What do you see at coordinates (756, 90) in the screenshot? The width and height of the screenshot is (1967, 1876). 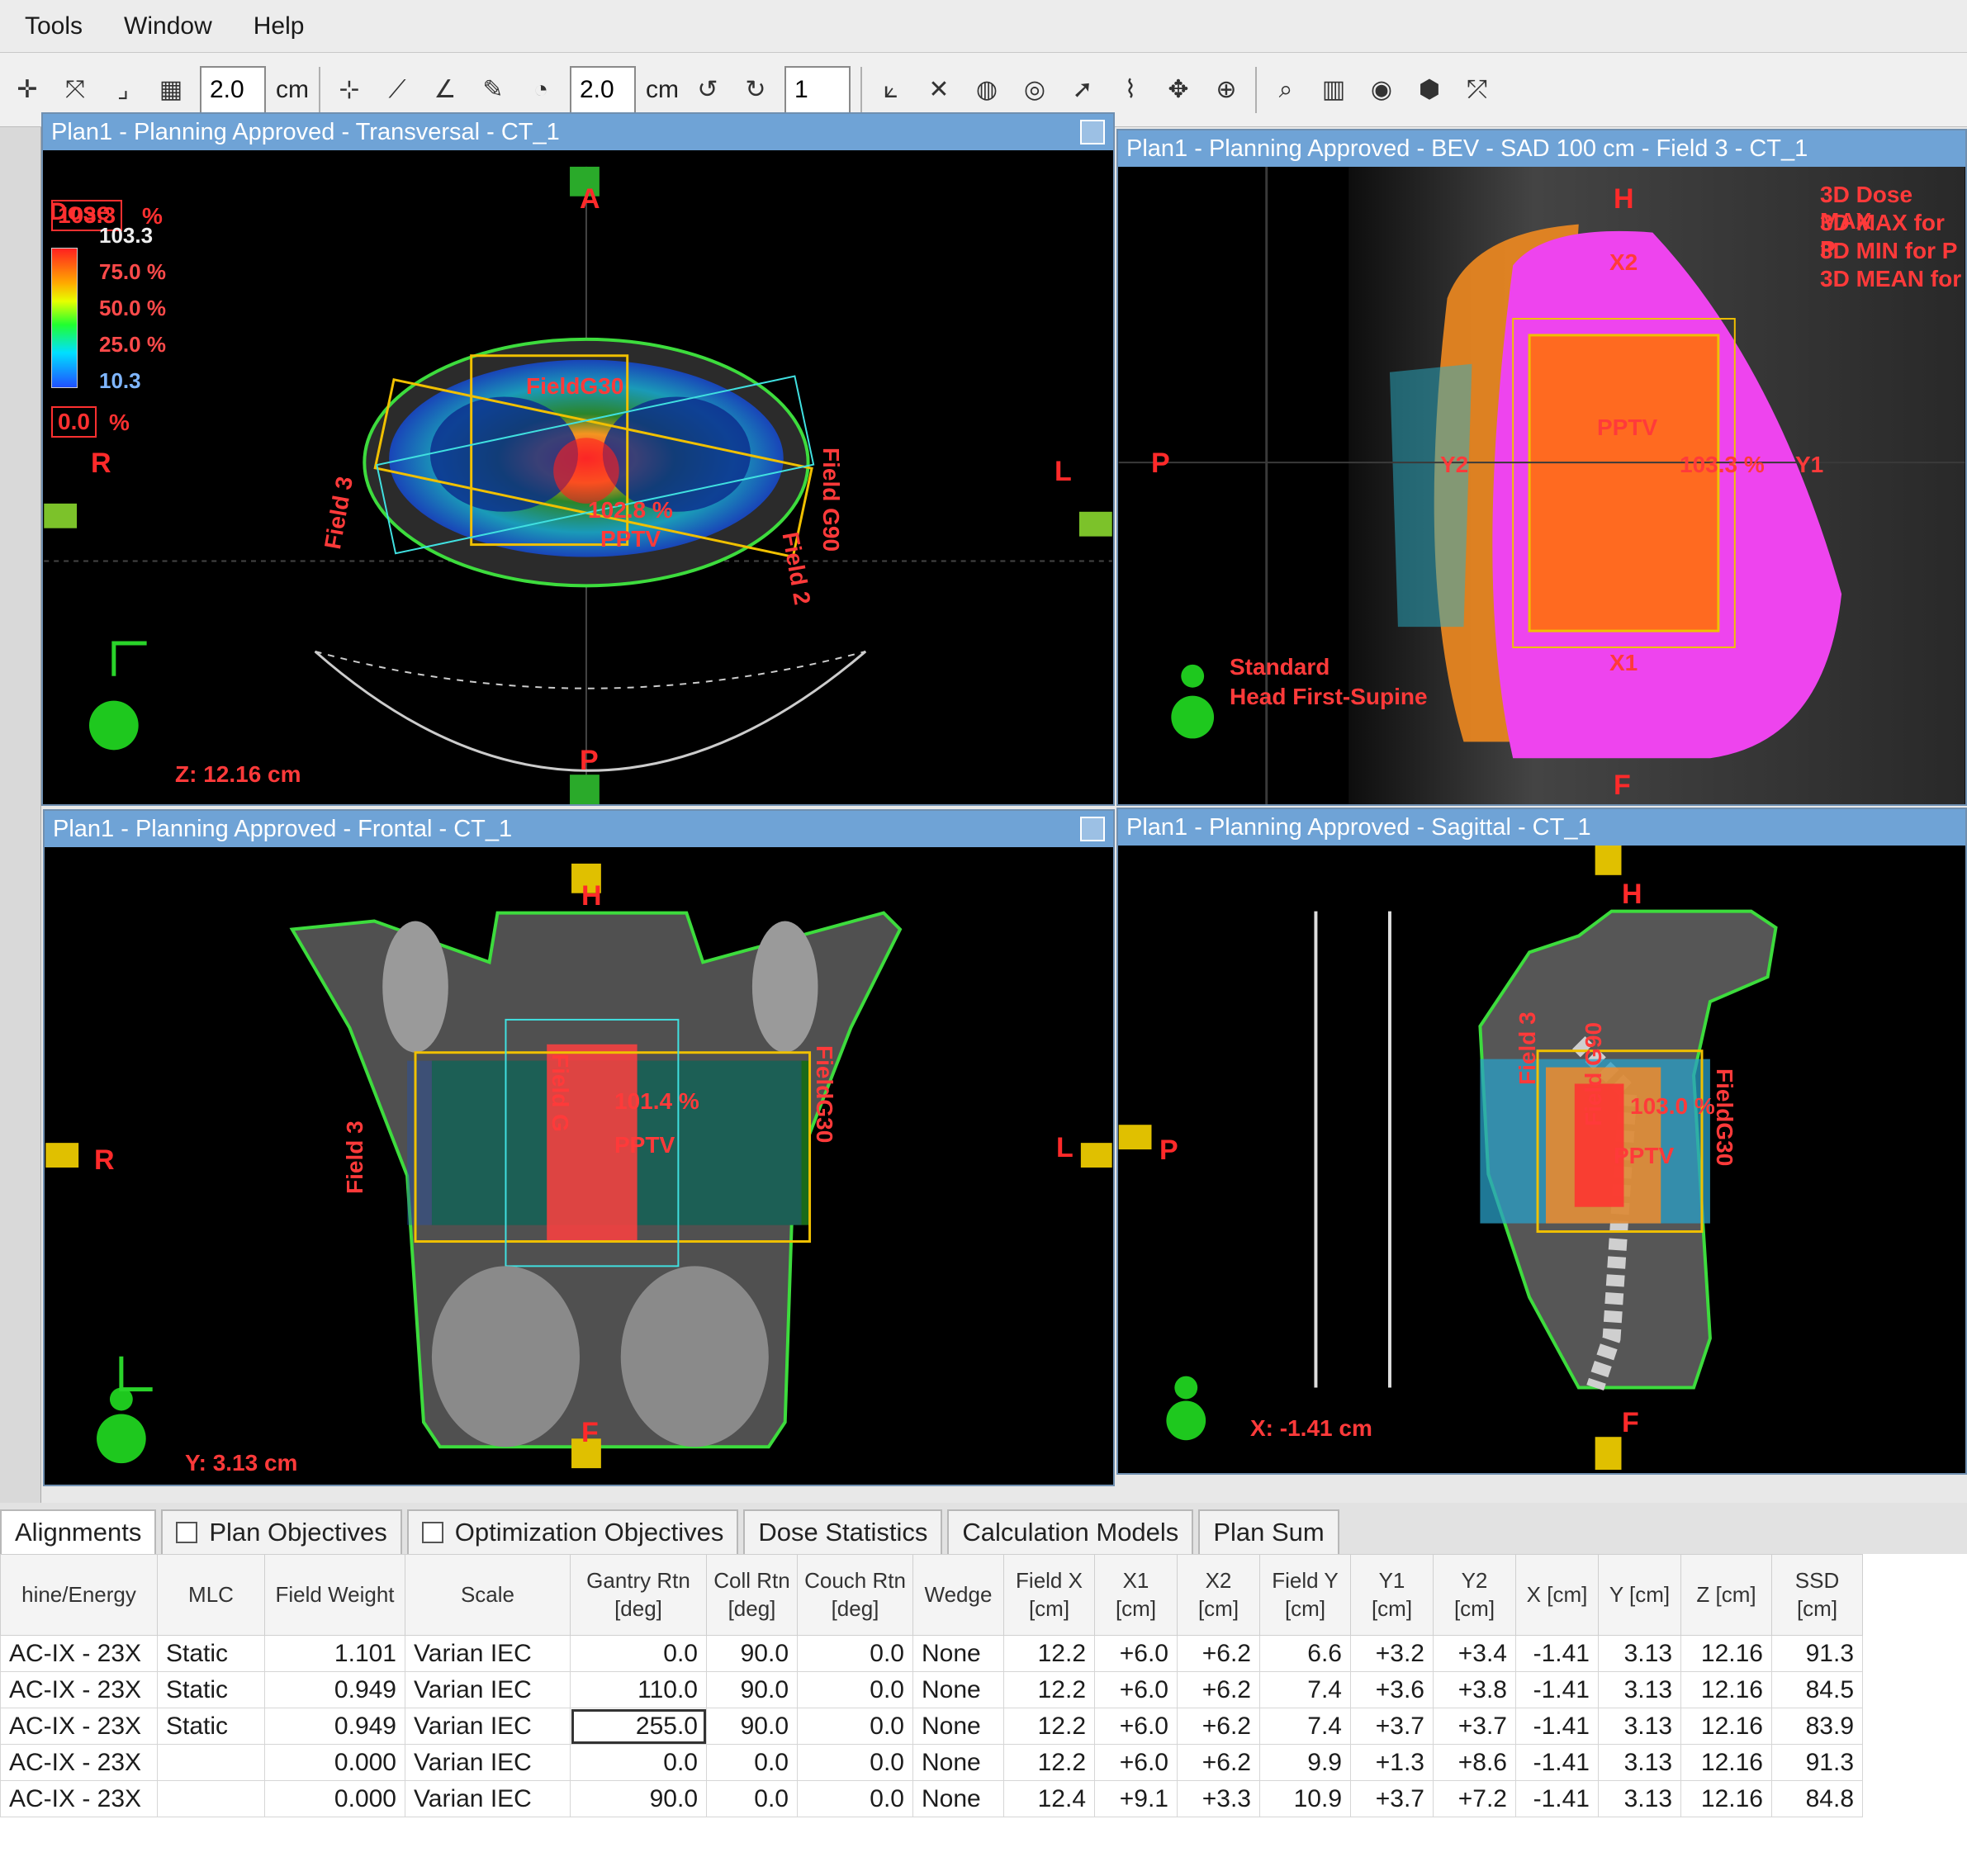 I see `rotate-right-icon: ↻` at bounding box center [756, 90].